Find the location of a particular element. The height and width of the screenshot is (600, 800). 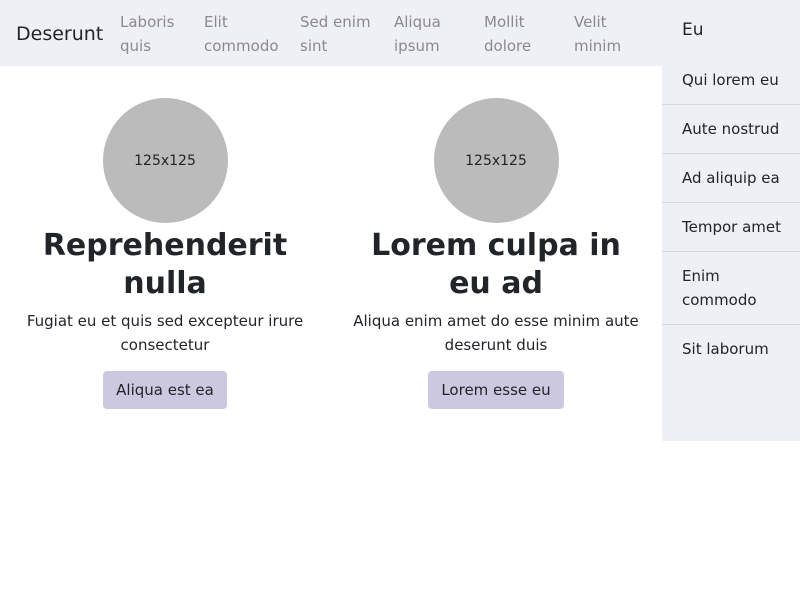

card-button-lorem-esse-eu: Lorem esse eu is located at coordinates (496, 390).